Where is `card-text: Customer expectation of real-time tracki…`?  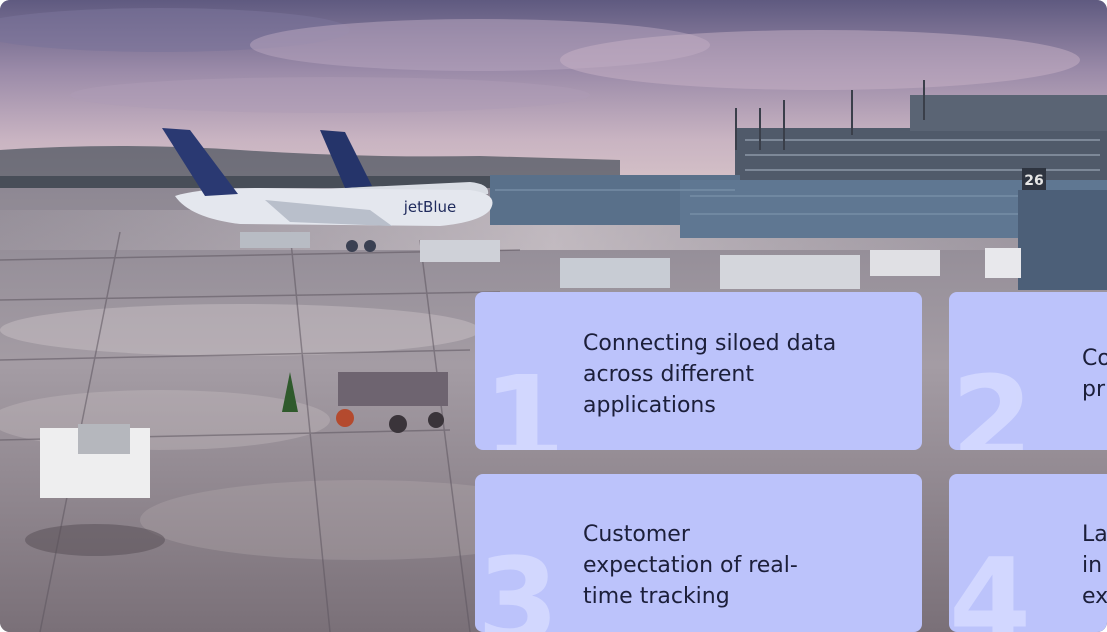 card-text: Customer expectation of real-time tracki… is located at coordinates (690, 565).